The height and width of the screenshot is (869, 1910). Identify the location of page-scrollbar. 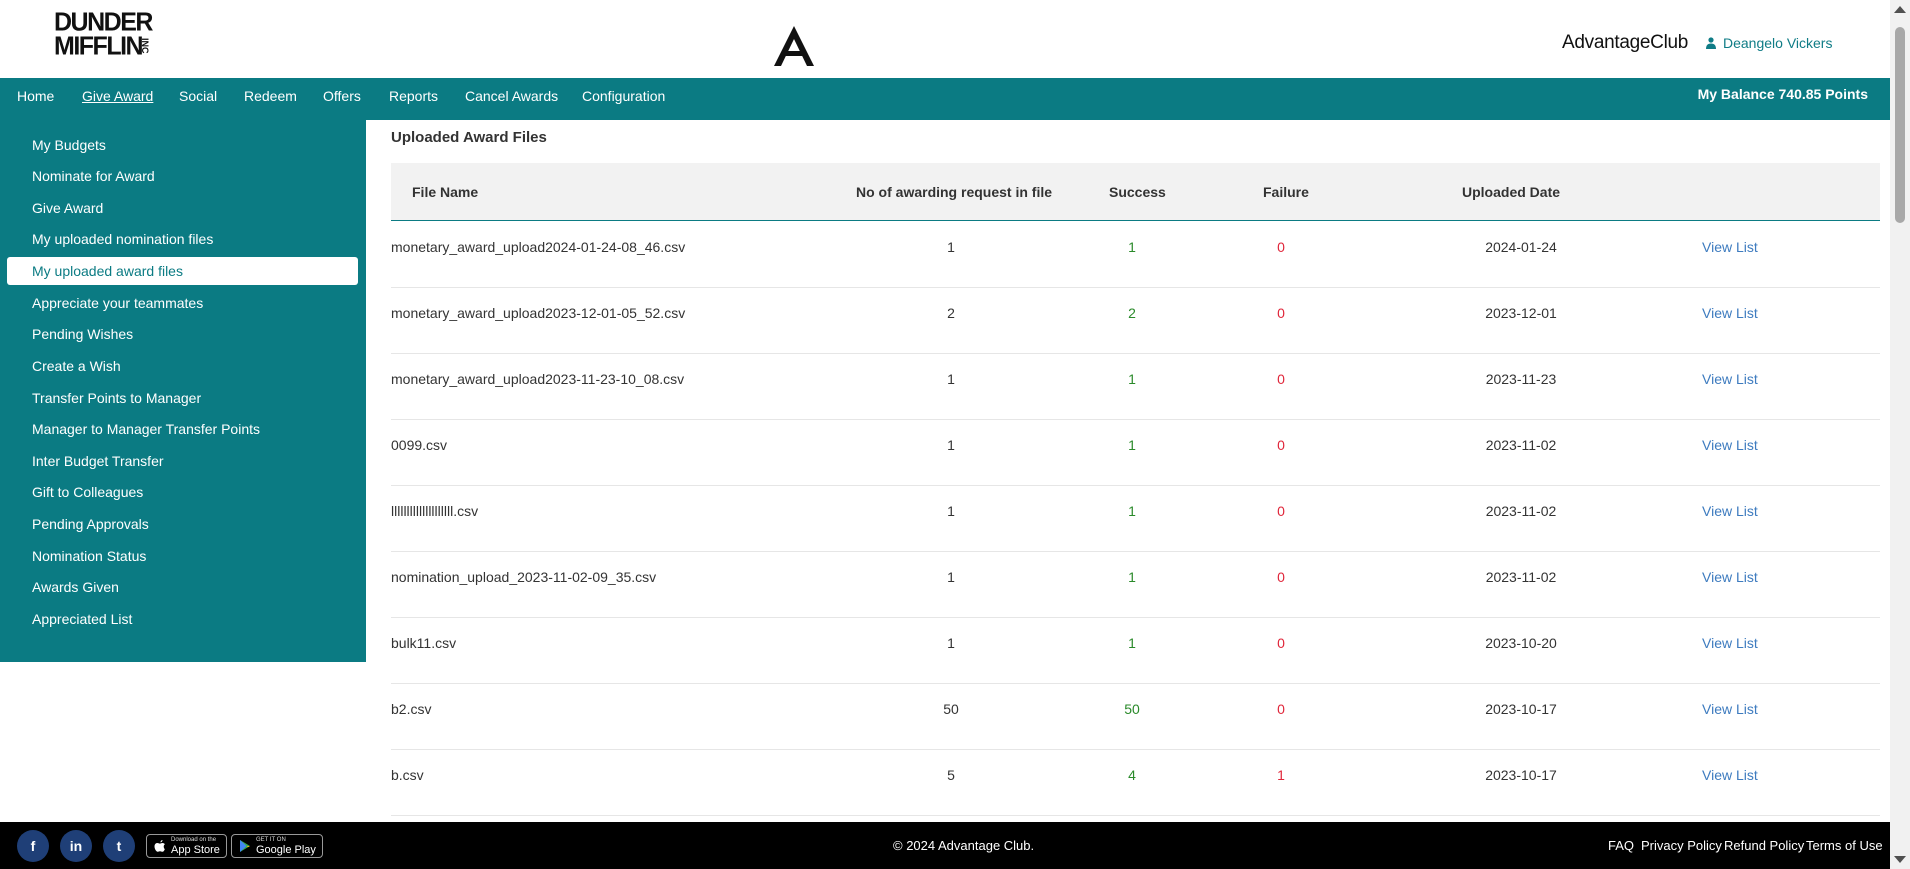
(1900, 434).